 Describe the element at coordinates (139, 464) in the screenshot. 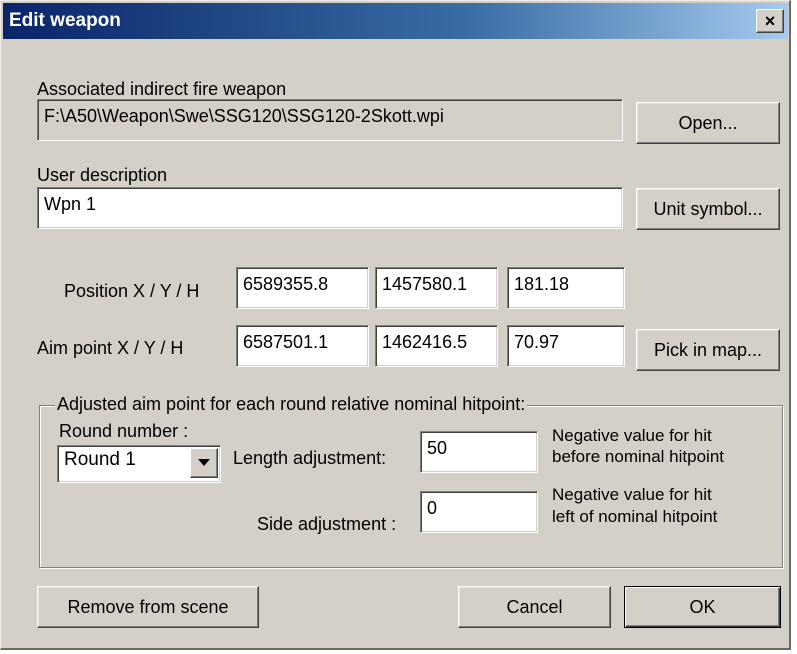

I see `round-number-select: Round 1` at that location.